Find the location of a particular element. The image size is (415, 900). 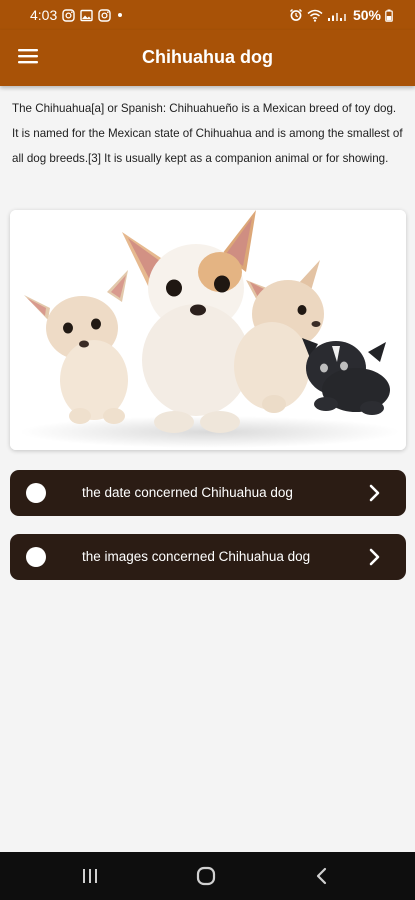

recent-apps-icon is located at coordinates (90, 876).